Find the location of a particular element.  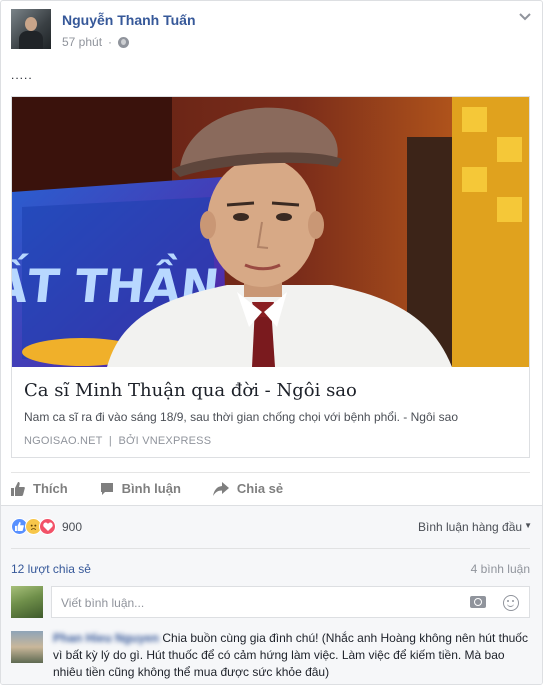

link-via: BỞI VNEXPRESS is located at coordinates (165, 441).